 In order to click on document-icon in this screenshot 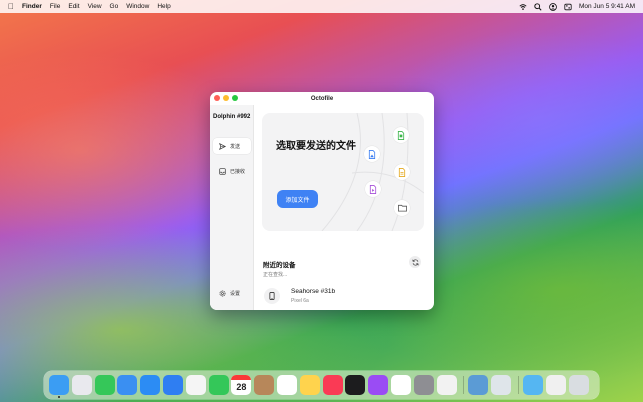, I will do `click(401, 135)`.